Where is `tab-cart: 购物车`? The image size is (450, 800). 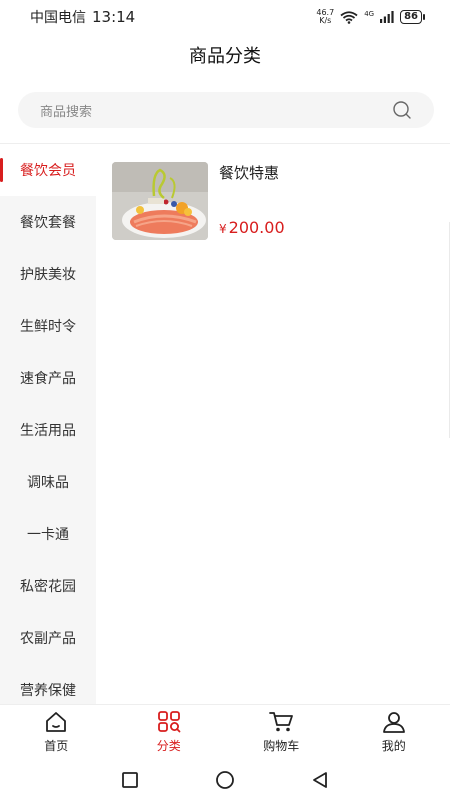
tab-cart: 购物车 is located at coordinates (281, 732).